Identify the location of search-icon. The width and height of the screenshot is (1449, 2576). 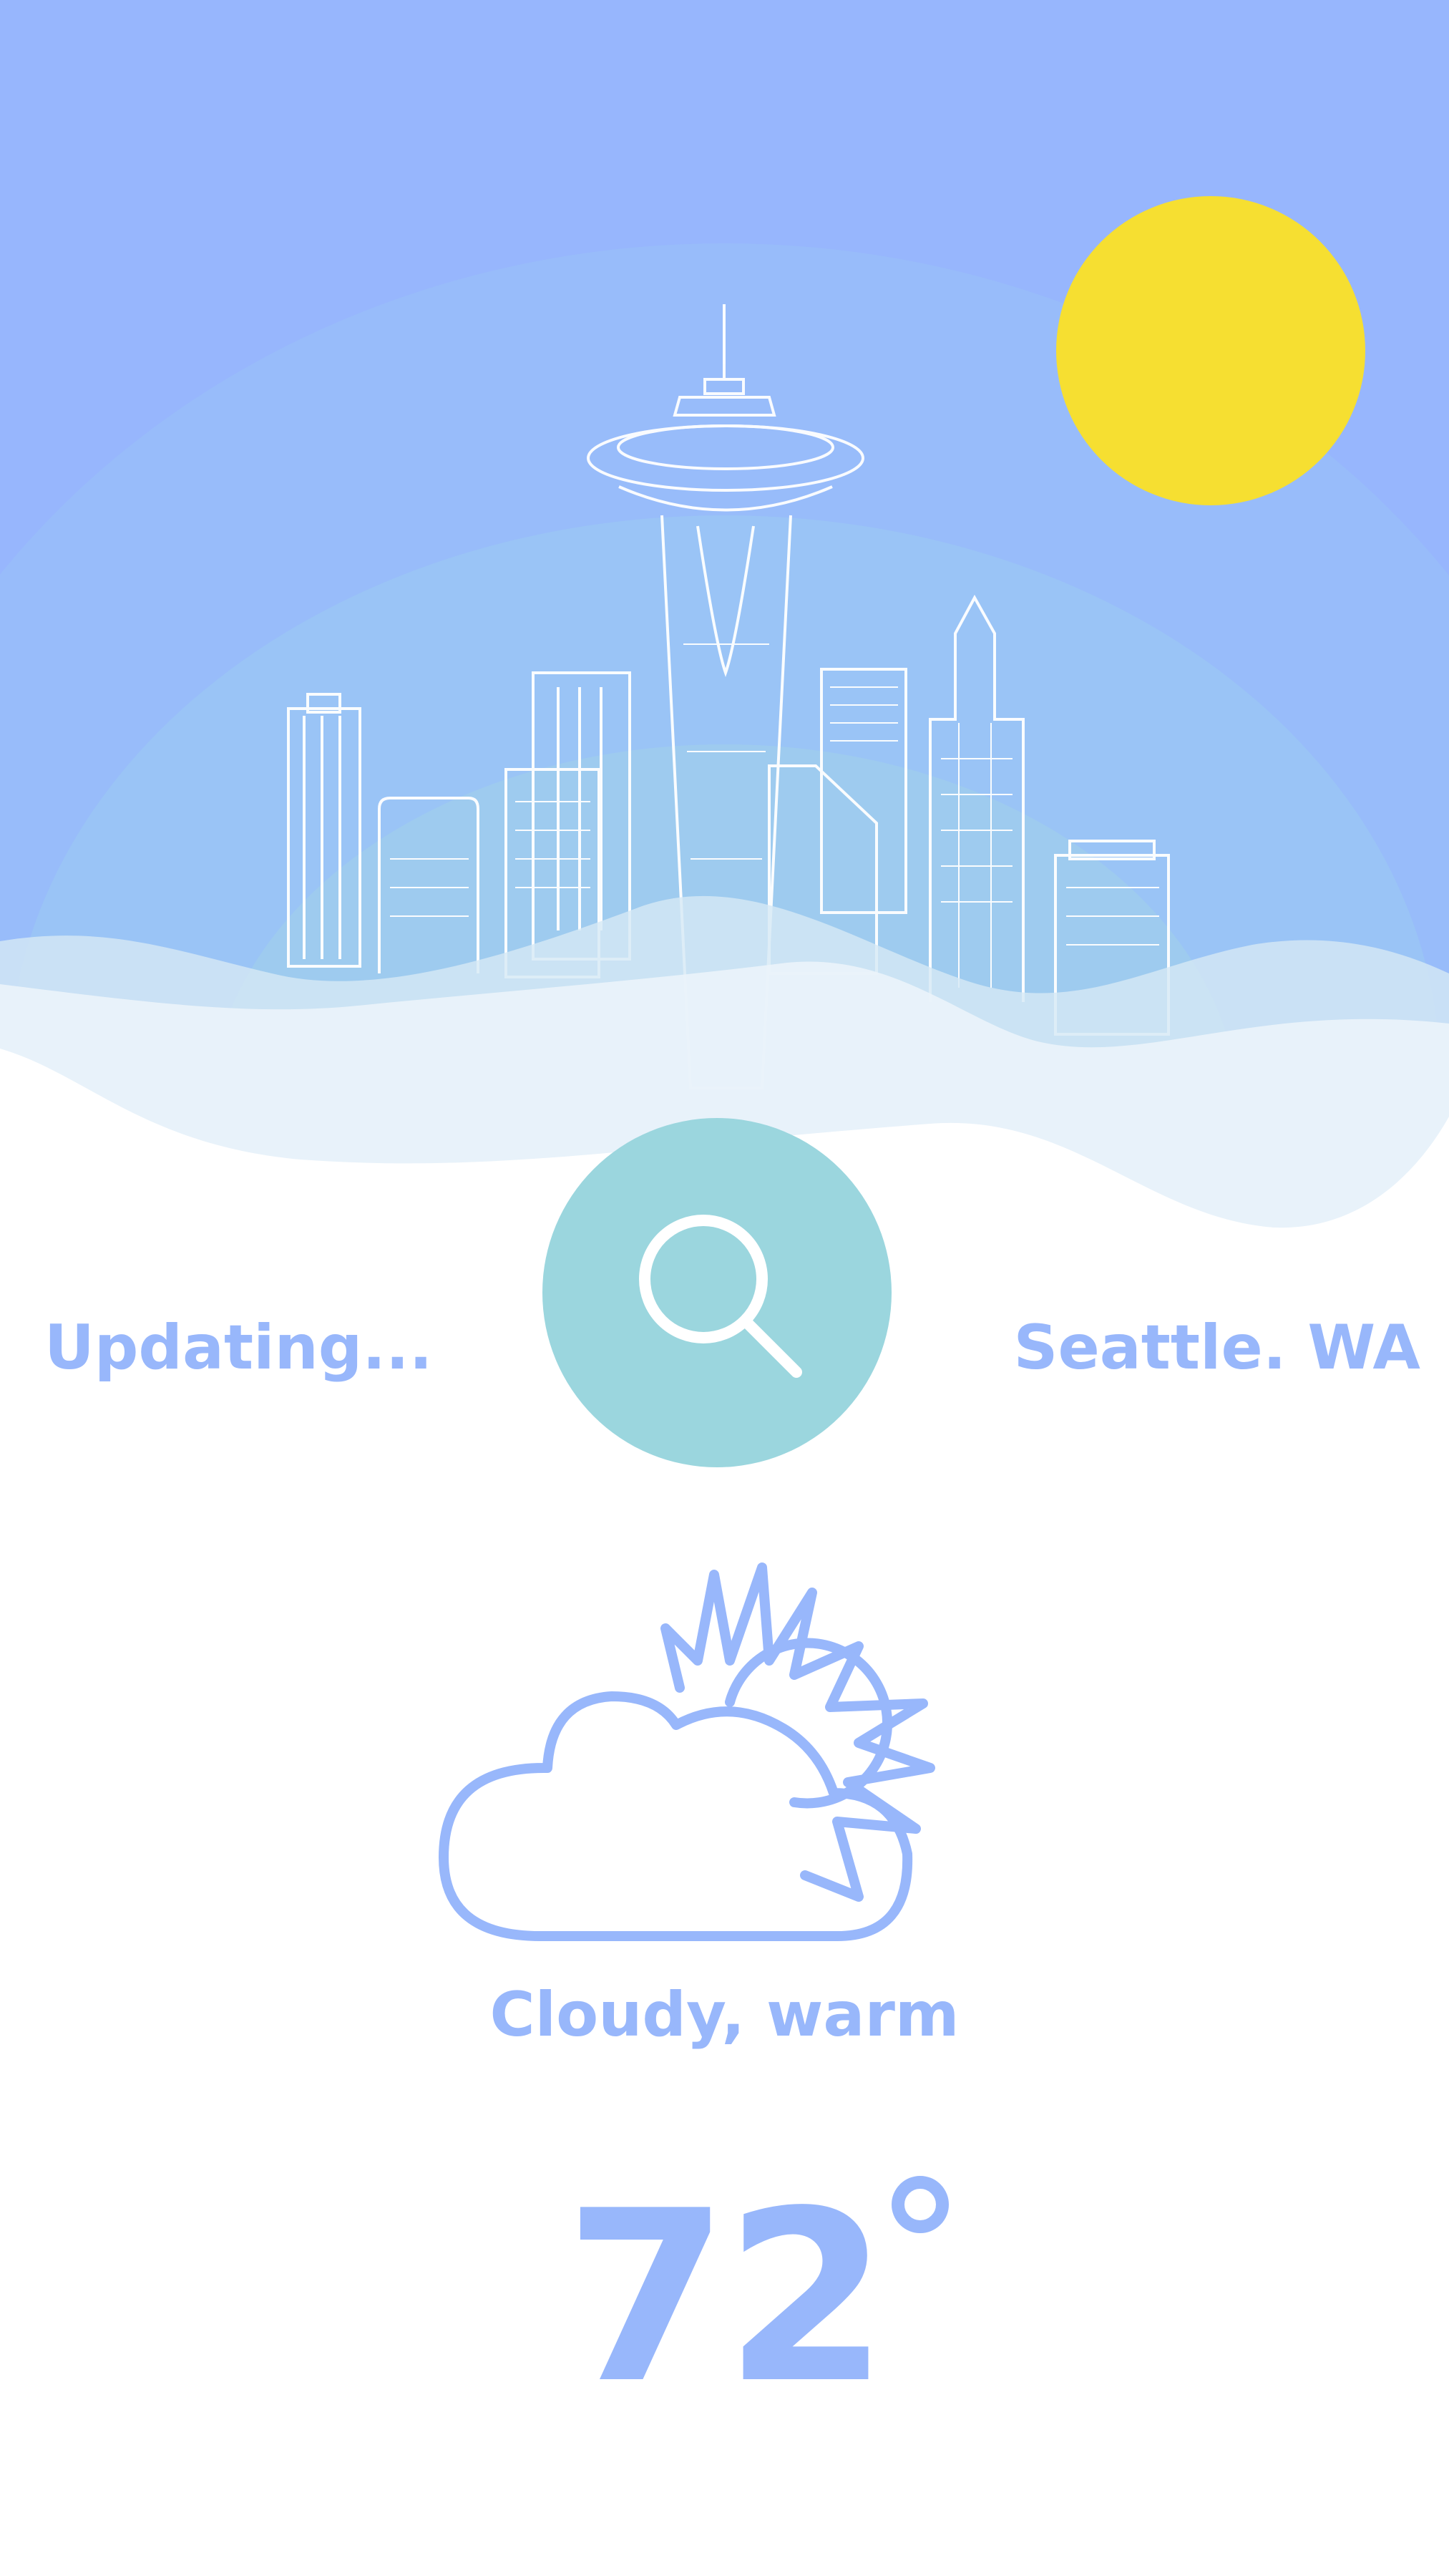
(720, 1296).